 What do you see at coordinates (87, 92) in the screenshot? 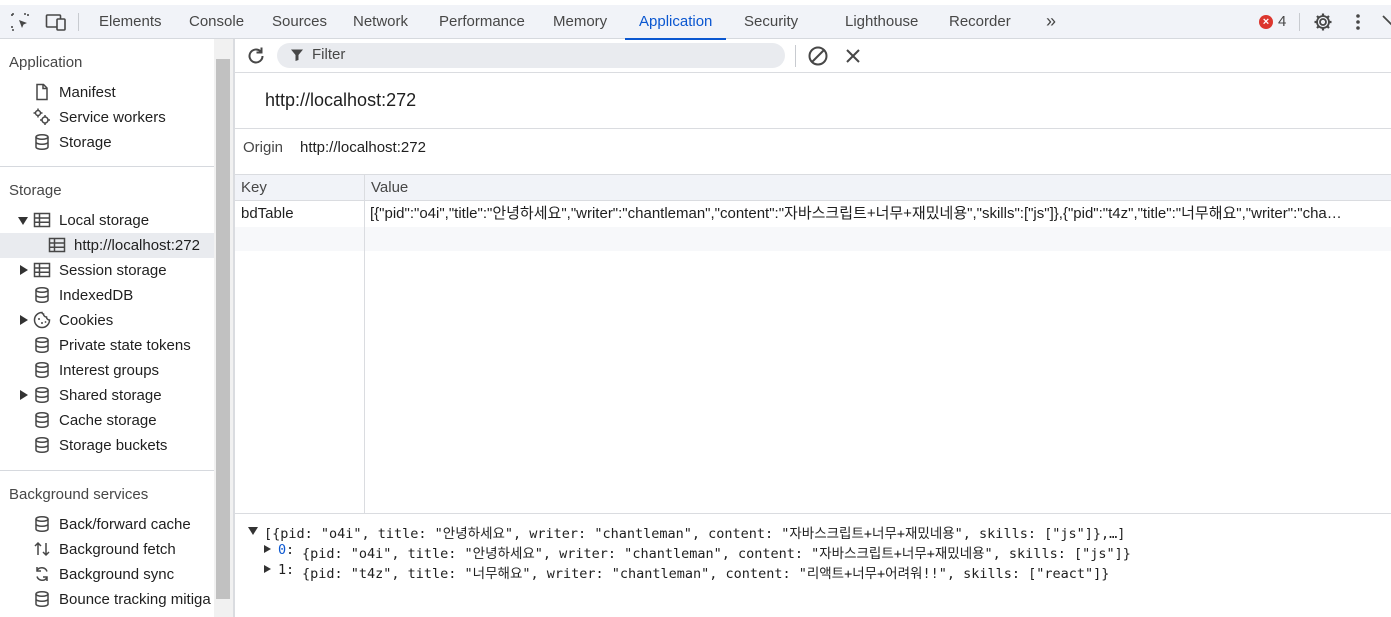
I see `sidebar-item-label: Manifest` at bounding box center [87, 92].